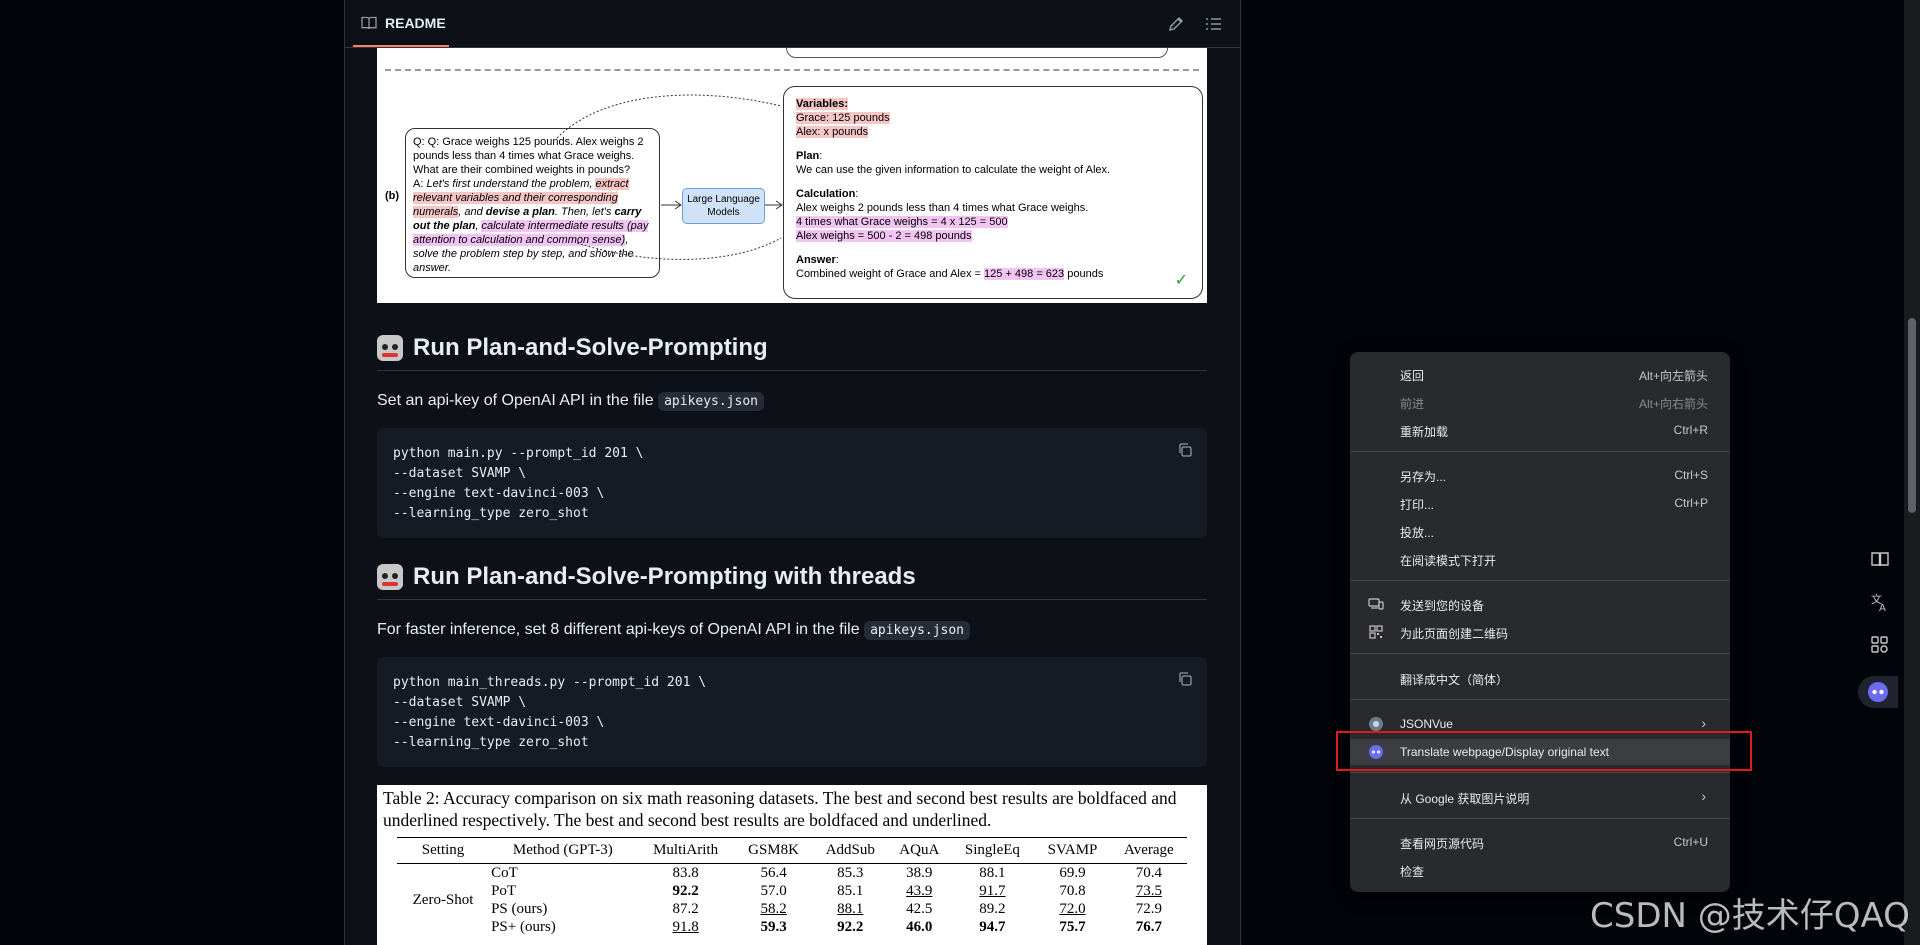 Image resolution: width=1920 pixels, height=945 pixels. Describe the element at coordinates (773, 891) in the screenshot. I see `value-cell: 57.0` at that location.